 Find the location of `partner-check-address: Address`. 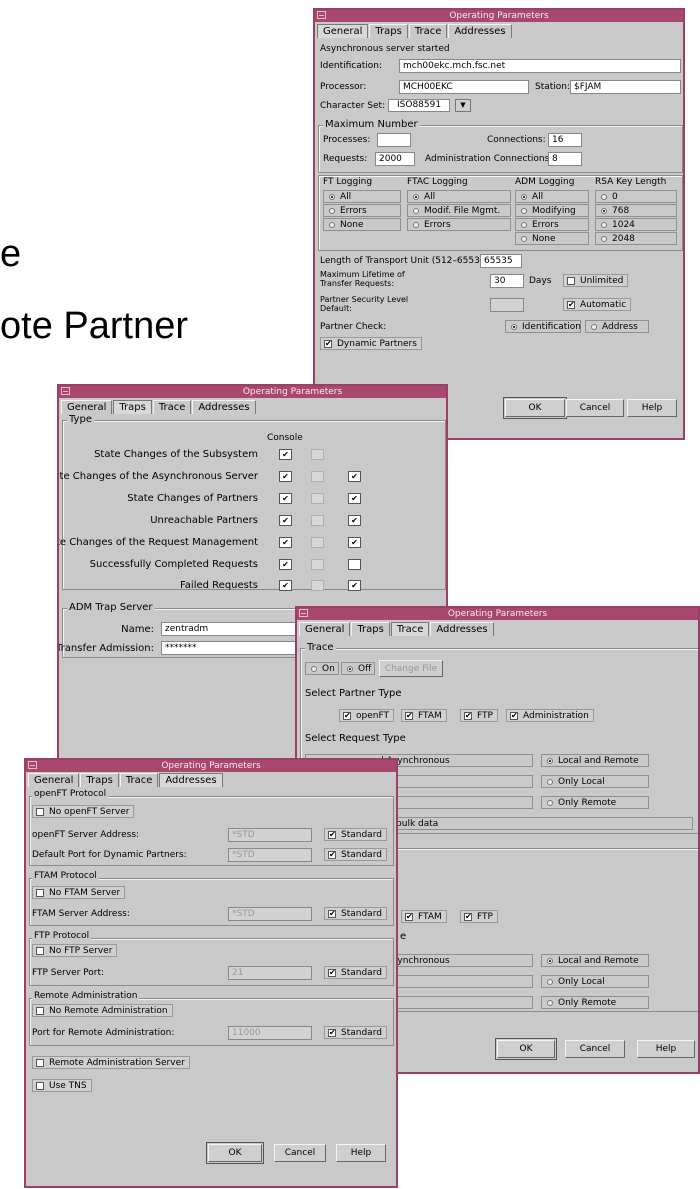

partner-check-address: Address is located at coordinates (617, 326).